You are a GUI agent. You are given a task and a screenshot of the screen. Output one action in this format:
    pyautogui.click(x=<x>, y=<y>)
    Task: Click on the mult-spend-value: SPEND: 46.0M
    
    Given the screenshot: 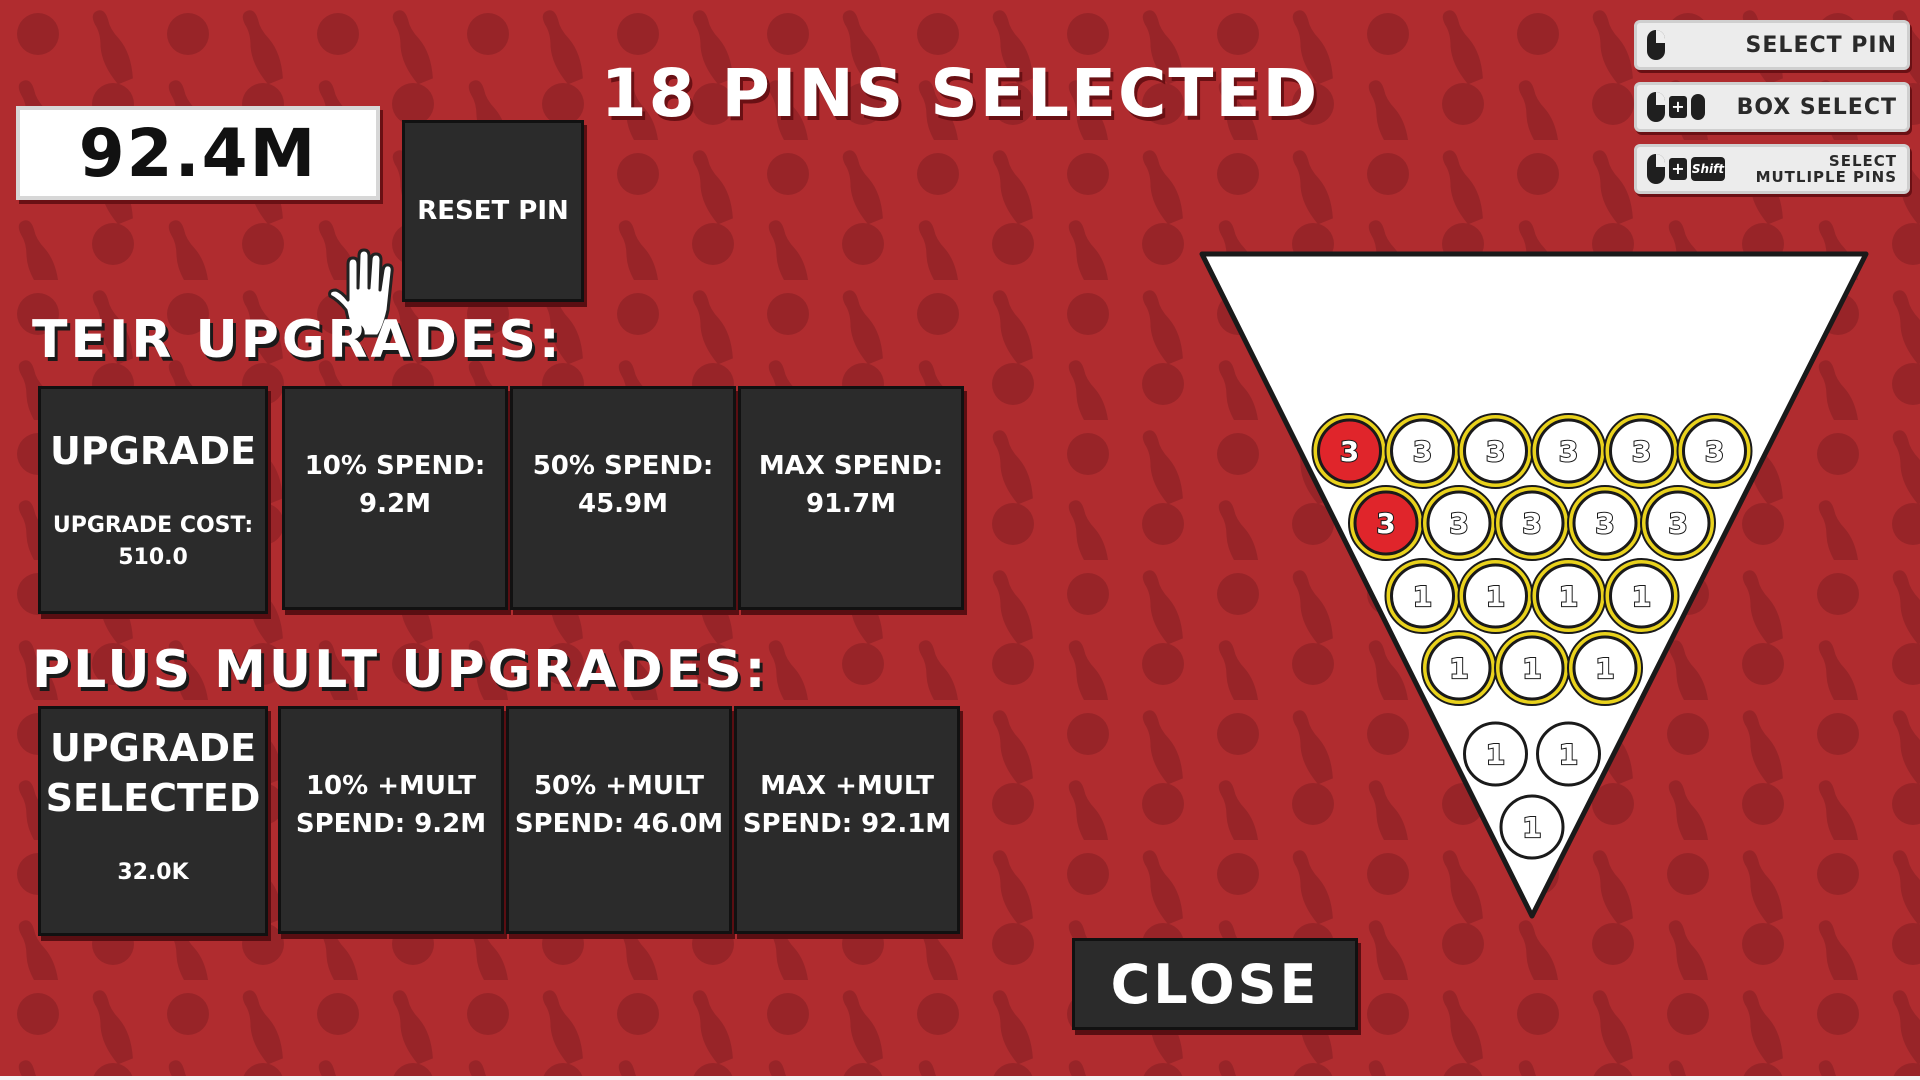 What is the action you would take?
    pyautogui.click(x=619, y=824)
    